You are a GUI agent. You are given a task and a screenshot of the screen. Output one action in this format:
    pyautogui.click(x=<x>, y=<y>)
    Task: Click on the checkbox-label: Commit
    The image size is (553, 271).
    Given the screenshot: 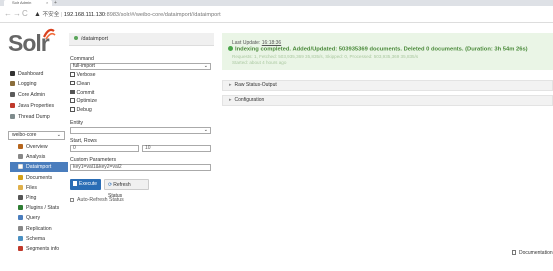 What is the action you would take?
    pyautogui.click(x=85, y=92)
    